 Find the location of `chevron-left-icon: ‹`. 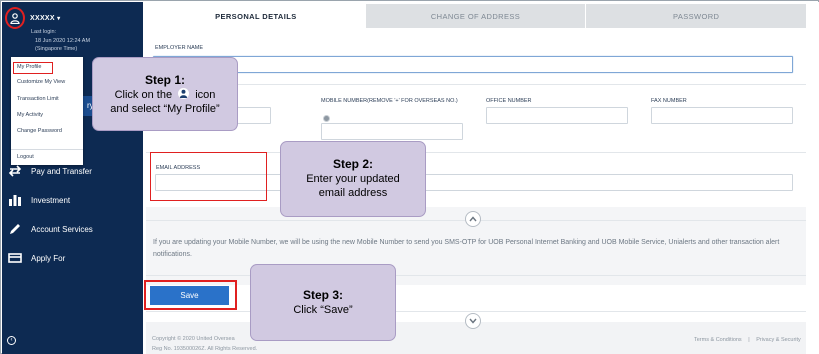

chevron-left-icon: ‹ is located at coordinates (11, 340).